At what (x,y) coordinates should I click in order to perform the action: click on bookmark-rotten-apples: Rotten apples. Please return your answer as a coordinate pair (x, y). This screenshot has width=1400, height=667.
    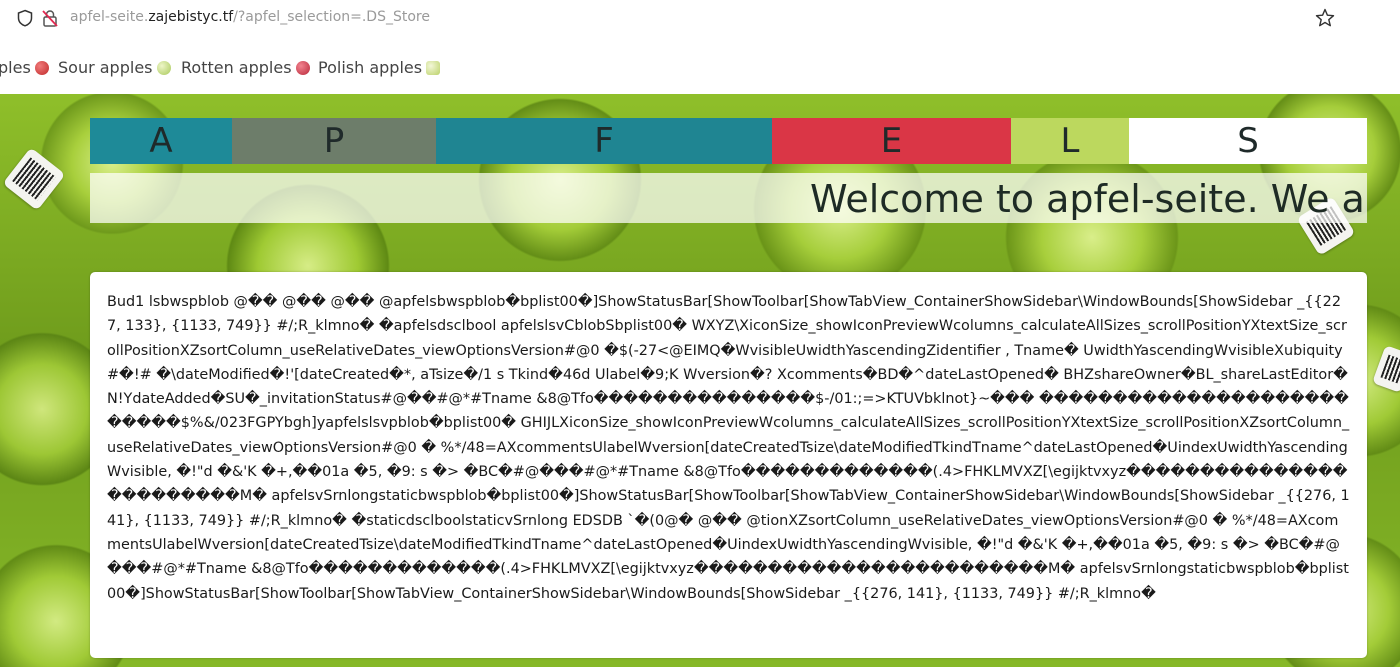
    Looking at the image, I should click on (245, 67).